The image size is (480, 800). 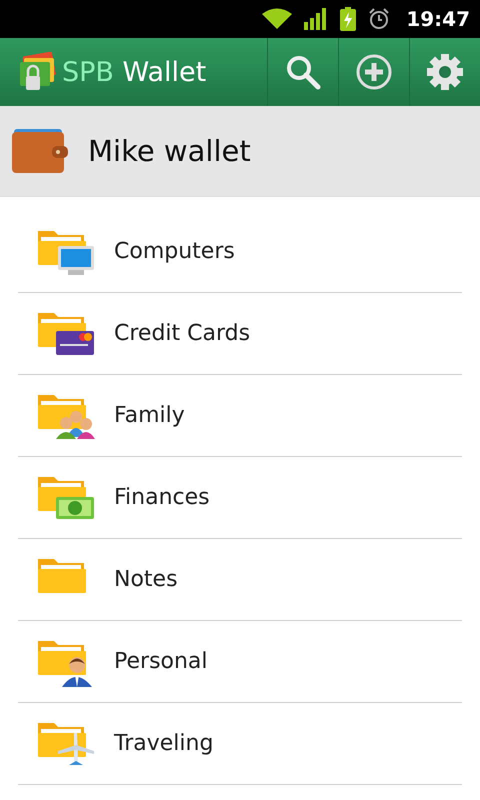 I want to click on wifi-icon, so click(x=277, y=19).